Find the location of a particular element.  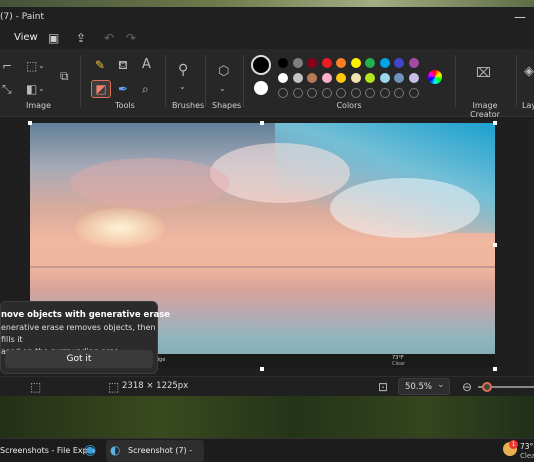

secondary-color-swatch is located at coordinates (261, 88).